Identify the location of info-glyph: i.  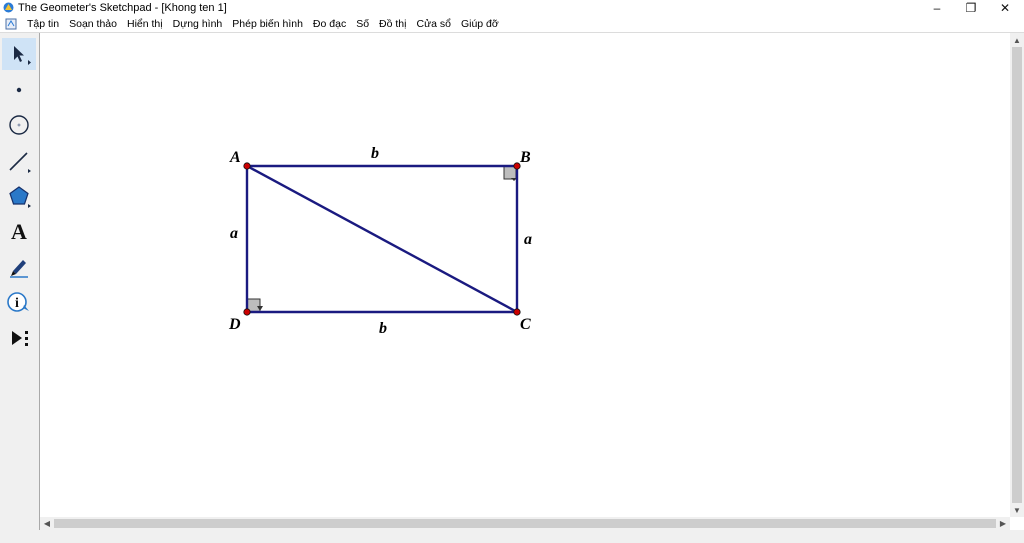
(17, 303).